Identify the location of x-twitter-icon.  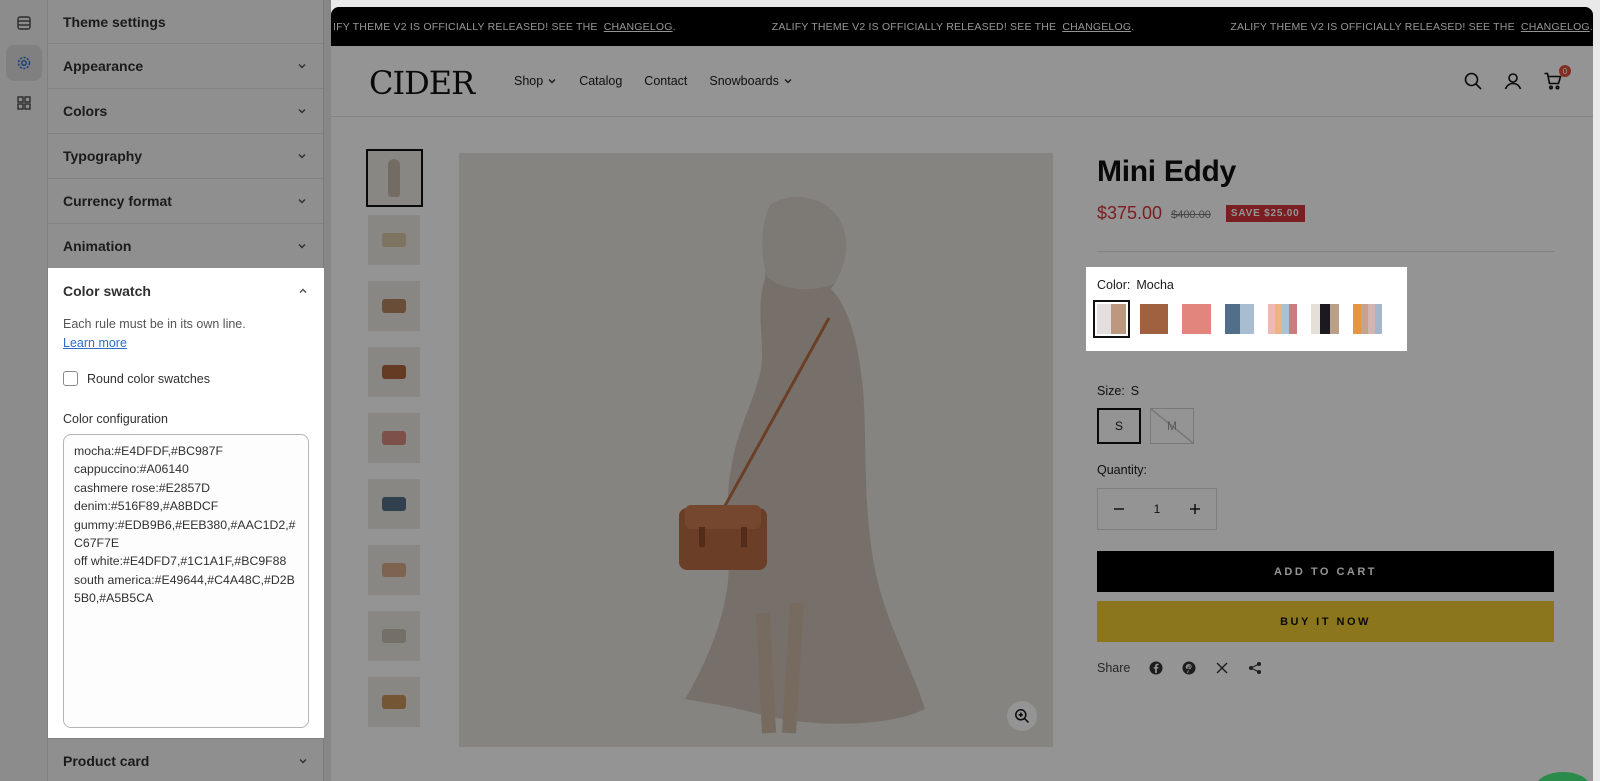
(1222, 668).